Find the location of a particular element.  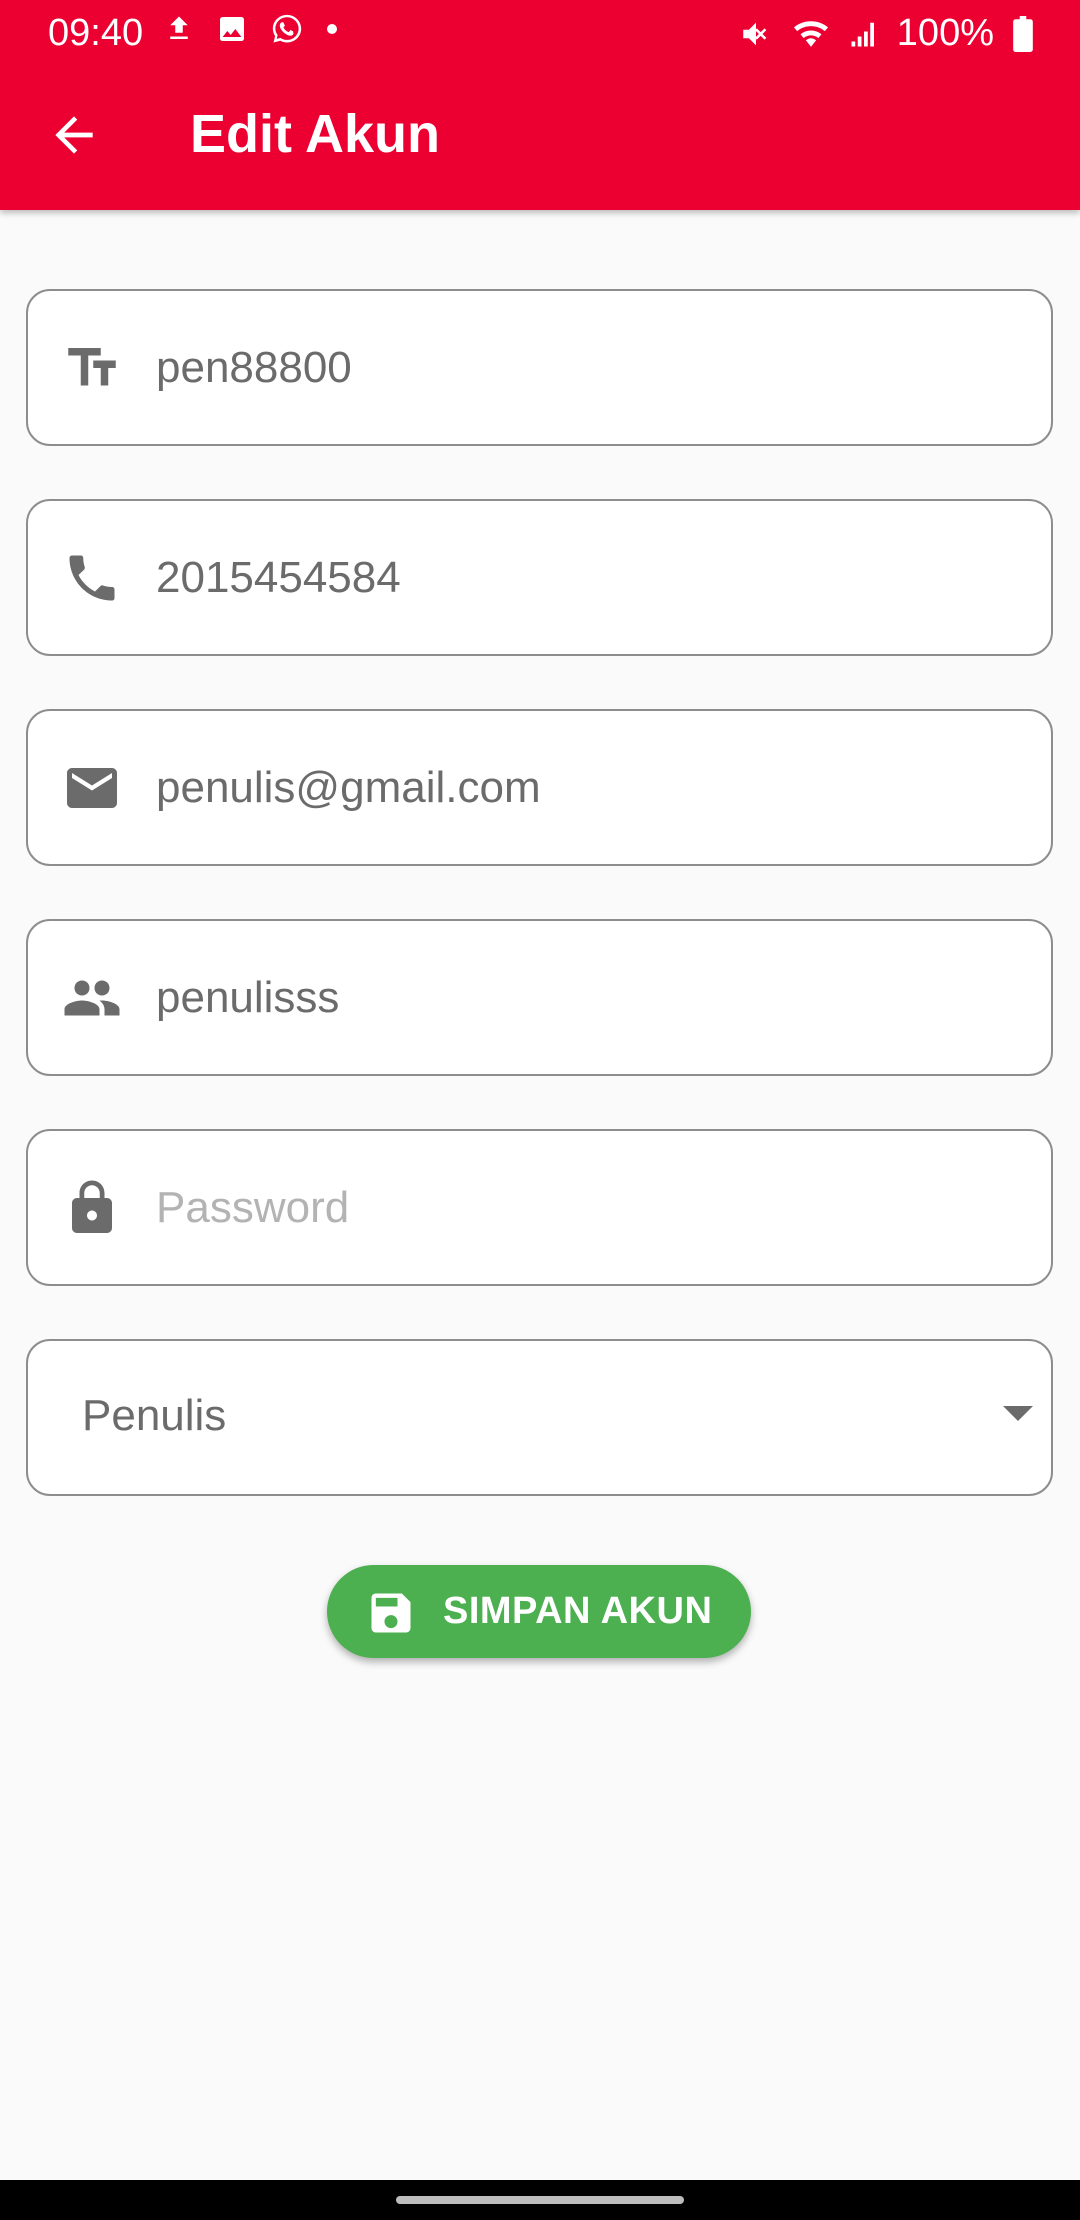

status-time: 09:40 is located at coordinates (96, 33).